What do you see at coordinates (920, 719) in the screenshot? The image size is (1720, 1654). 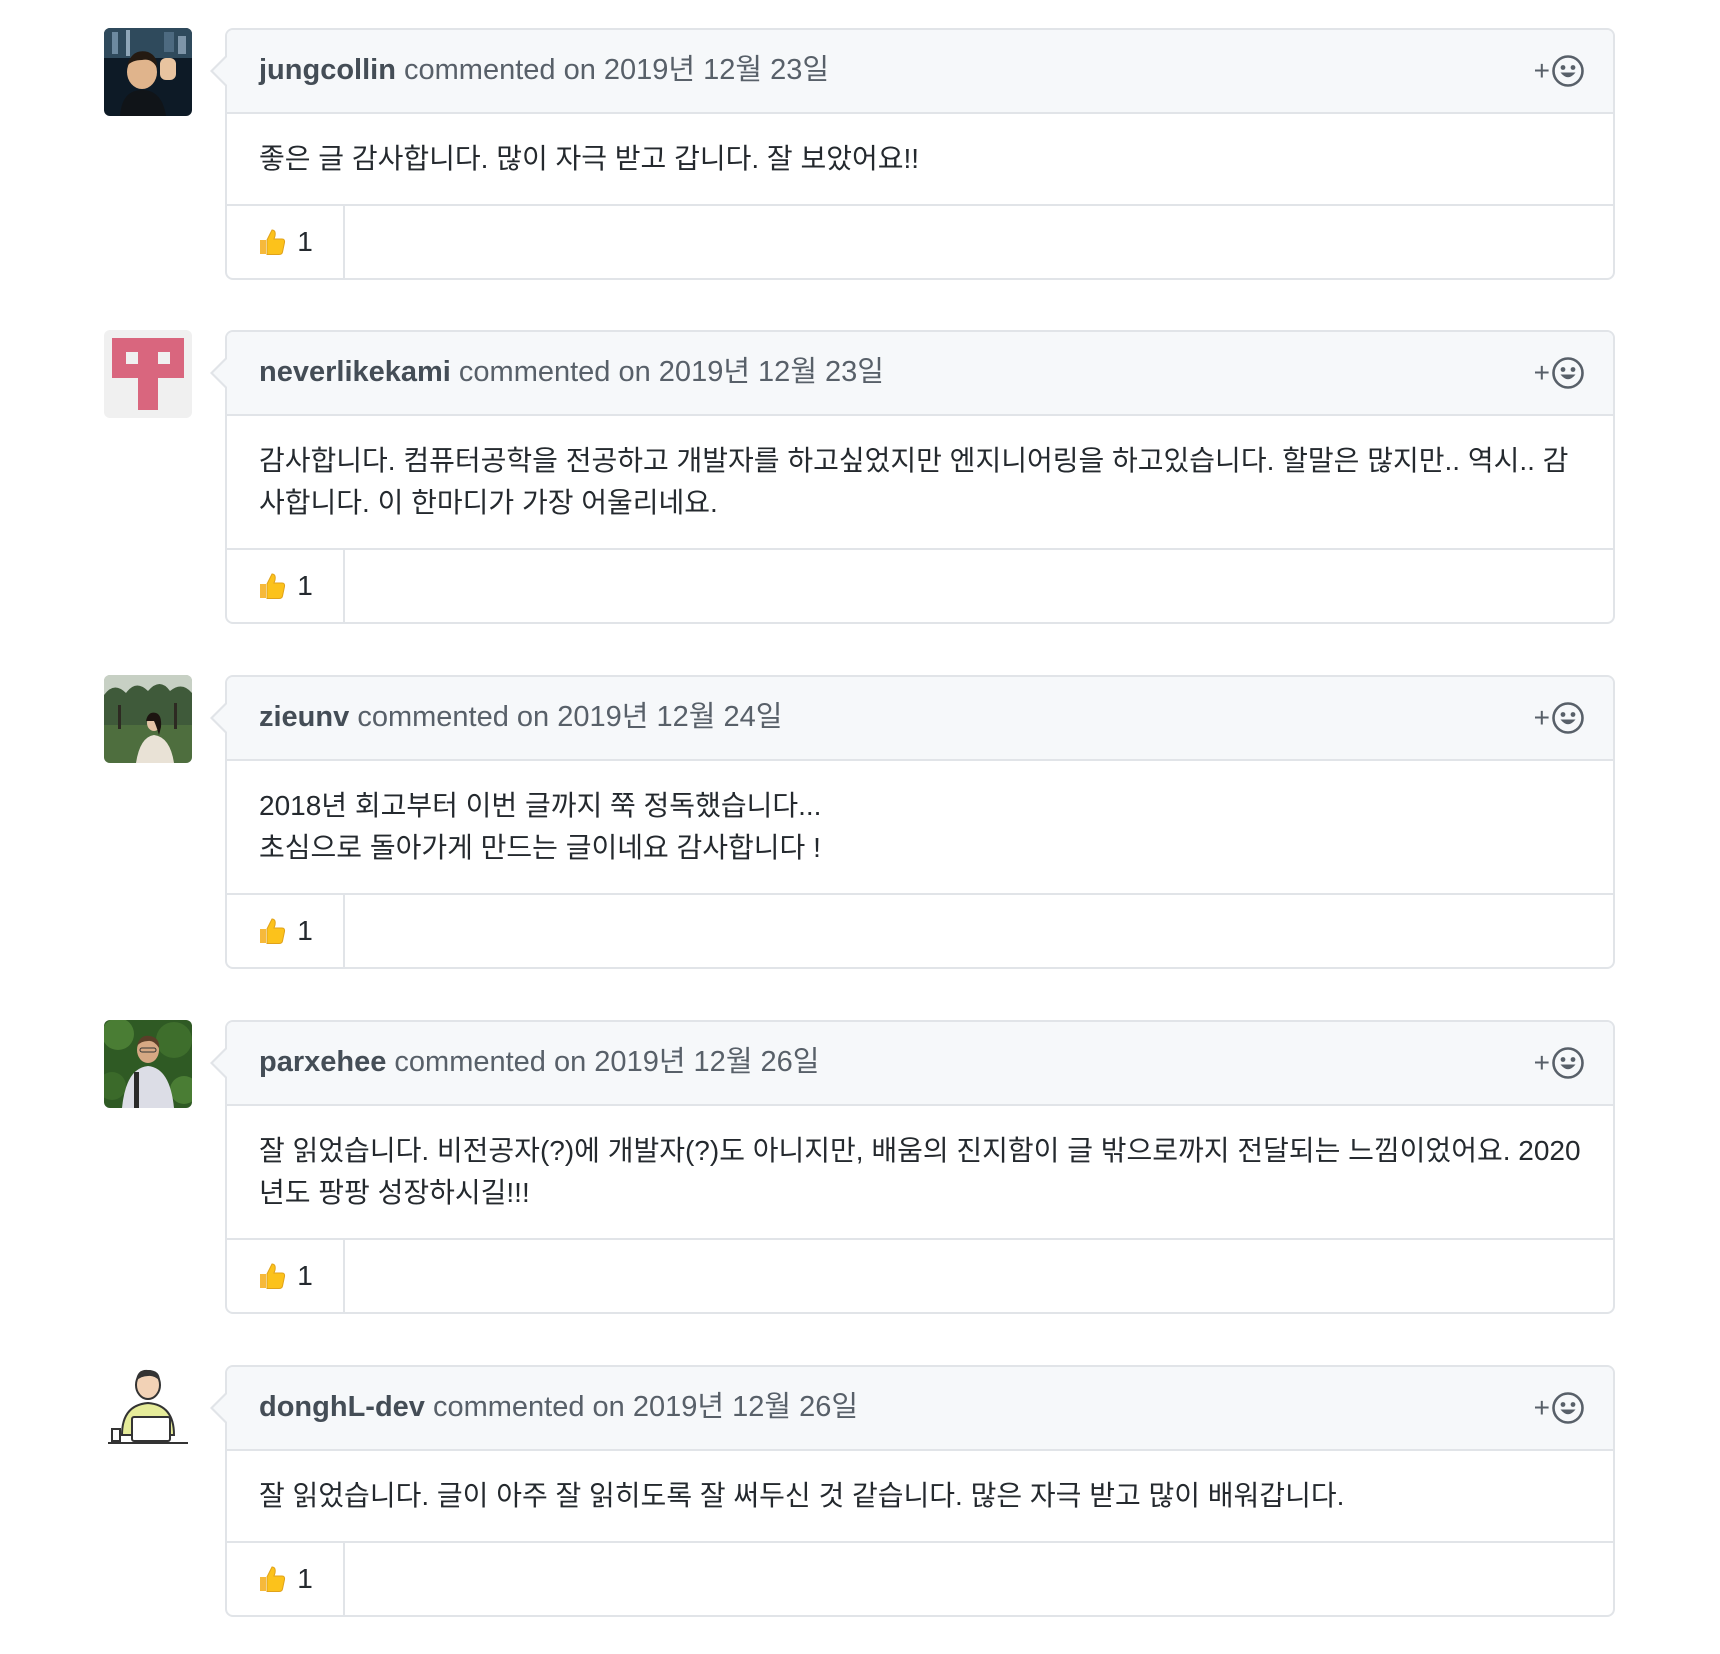 I see `comment-header: zieunv commented on 2019년 12월 24일 +` at bounding box center [920, 719].